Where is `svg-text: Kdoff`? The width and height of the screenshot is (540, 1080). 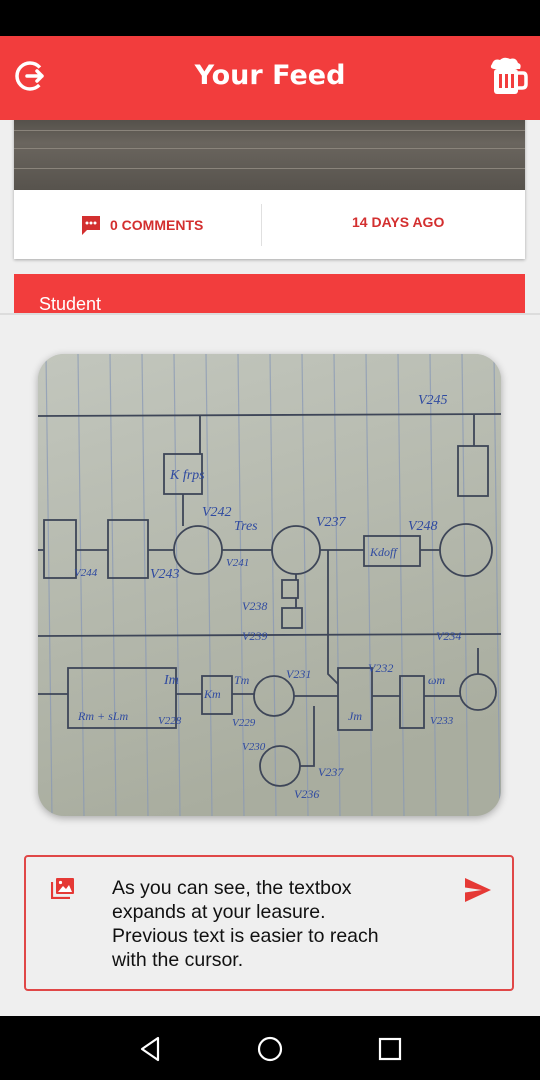 svg-text: Kdoff is located at coordinates (383, 552).